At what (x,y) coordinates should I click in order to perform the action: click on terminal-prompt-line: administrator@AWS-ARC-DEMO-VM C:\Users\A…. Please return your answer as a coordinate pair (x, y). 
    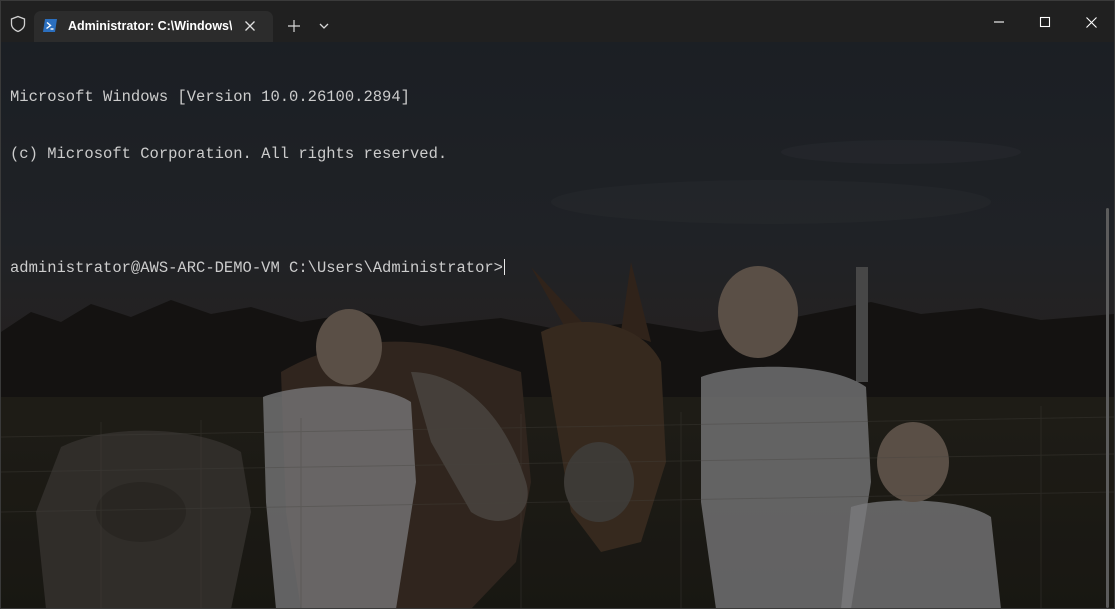
    Looking at the image, I should click on (257, 268).